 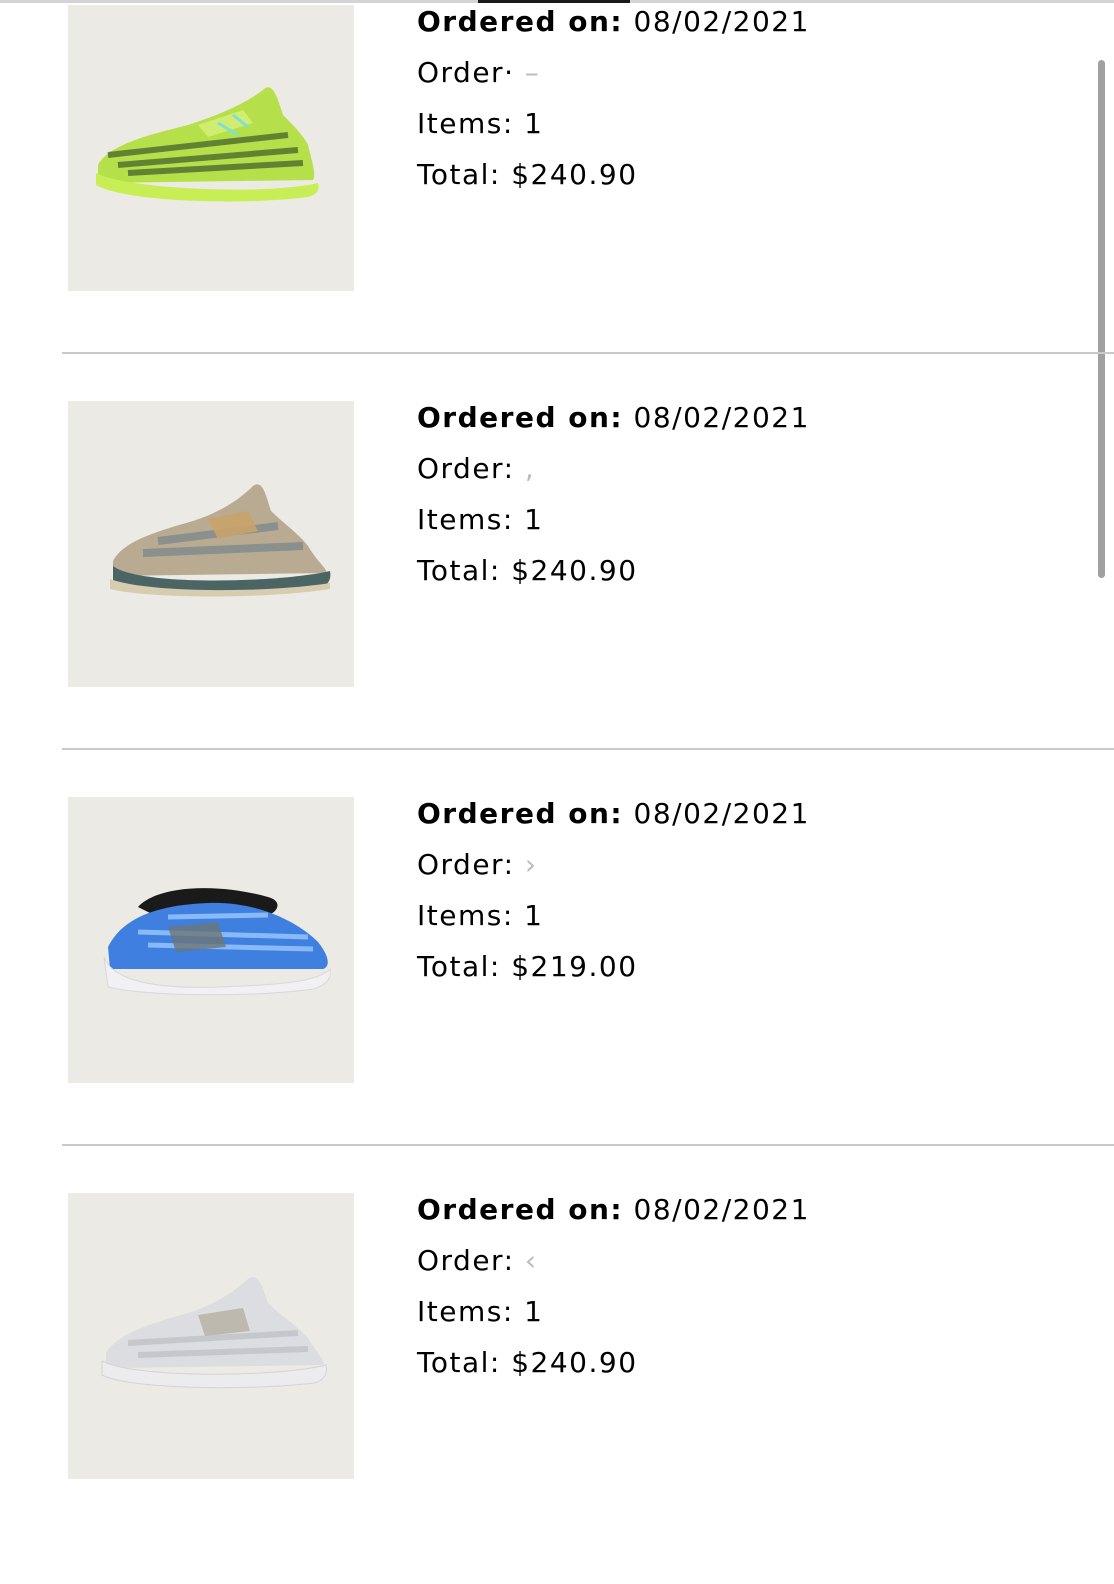 What do you see at coordinates (613, 72) in the screenshot?
I see `order-number-row: Order· –` at bounding box center [613, 72].